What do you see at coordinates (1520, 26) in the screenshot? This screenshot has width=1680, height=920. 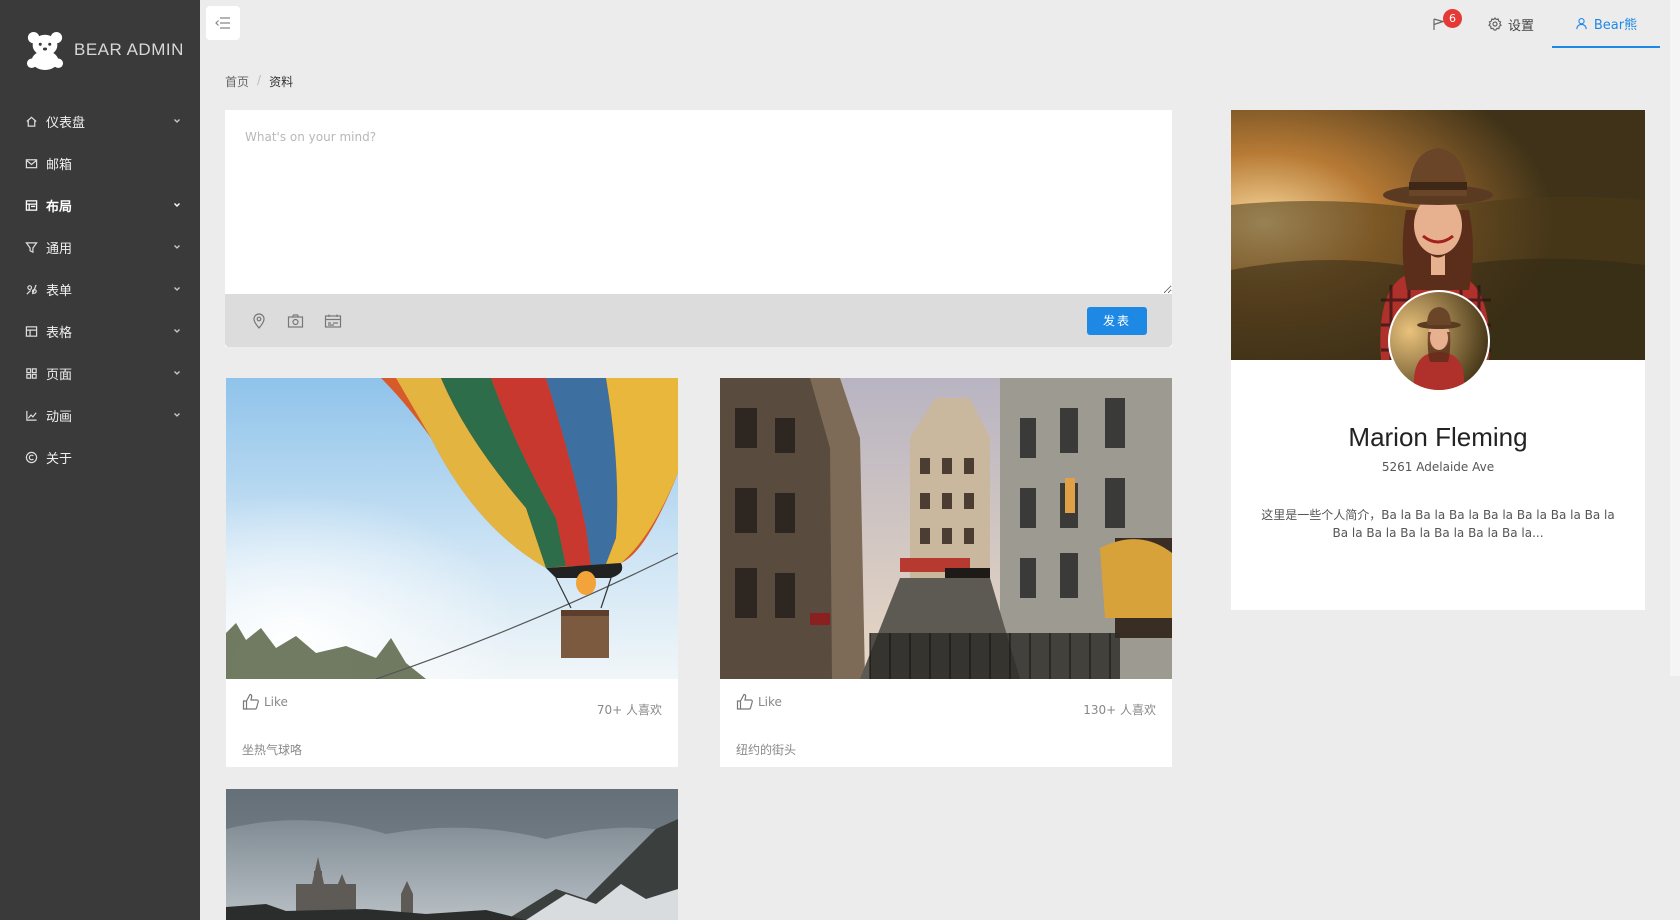 I see `settings-label: 设置` at bounding box center [1520, 26].